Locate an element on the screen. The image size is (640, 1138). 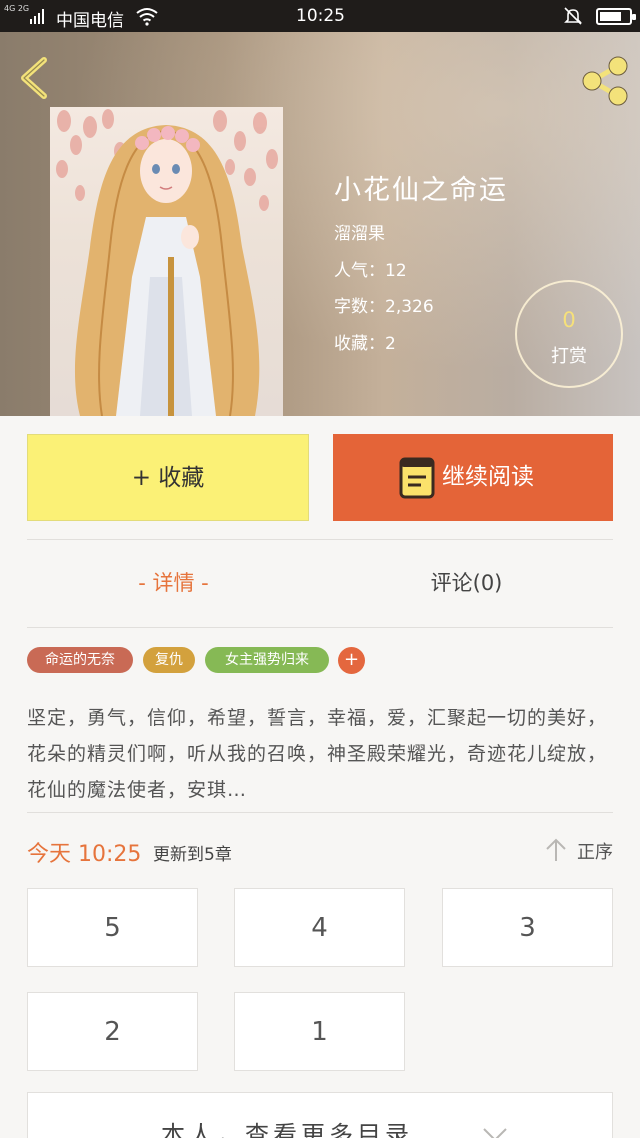
status-bar: 4G 2G 中国电信 10:25 is located at coordinates (320, 16).